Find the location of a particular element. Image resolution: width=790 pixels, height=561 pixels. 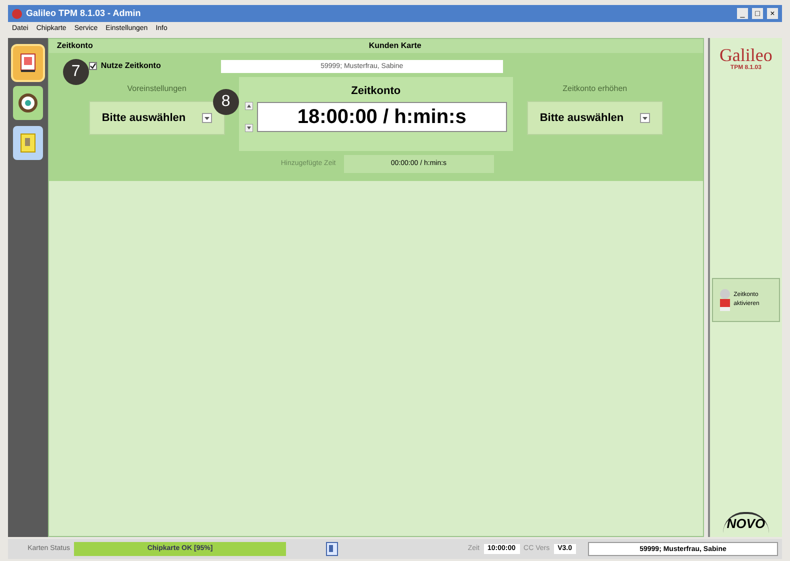

checkbox-label: Nutze Zeitkonto is located at coordinates (130, 66).